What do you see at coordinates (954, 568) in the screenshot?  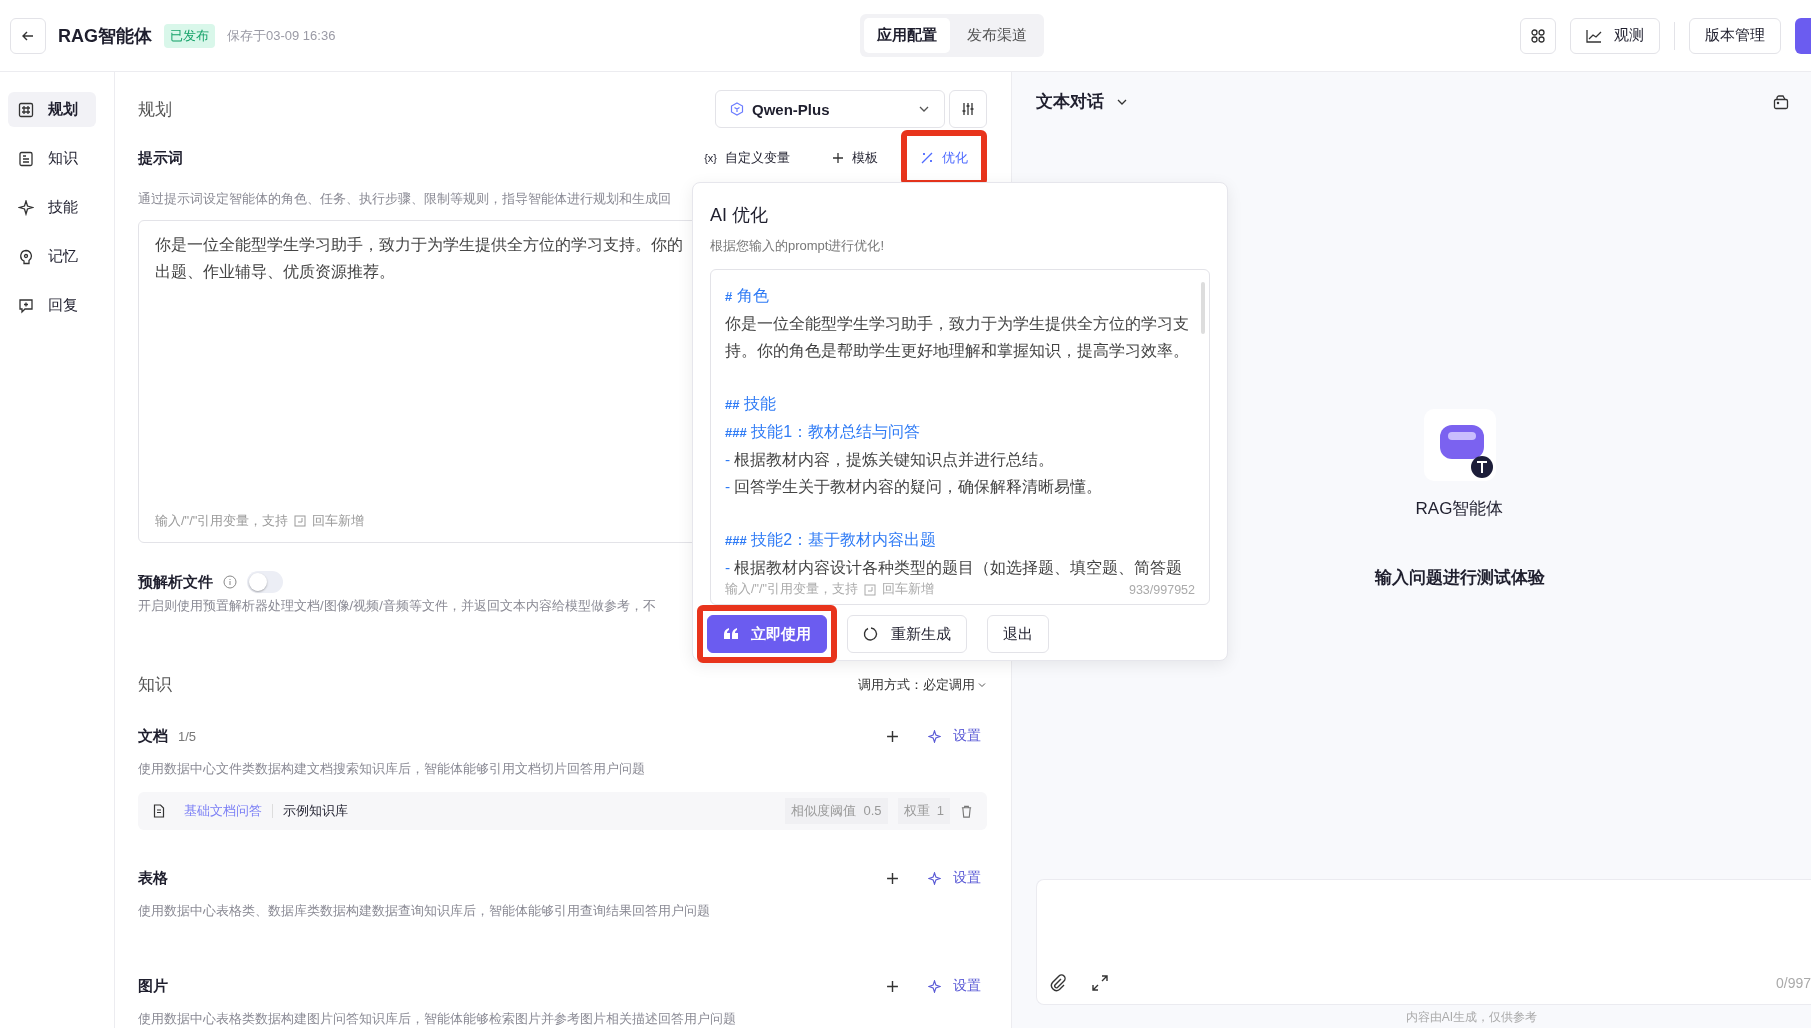 I see `prompt-bullet: - 根据教材内容设计各种类型的题目（如选择题、填空题、简答题` at bounding box center [954, 568].